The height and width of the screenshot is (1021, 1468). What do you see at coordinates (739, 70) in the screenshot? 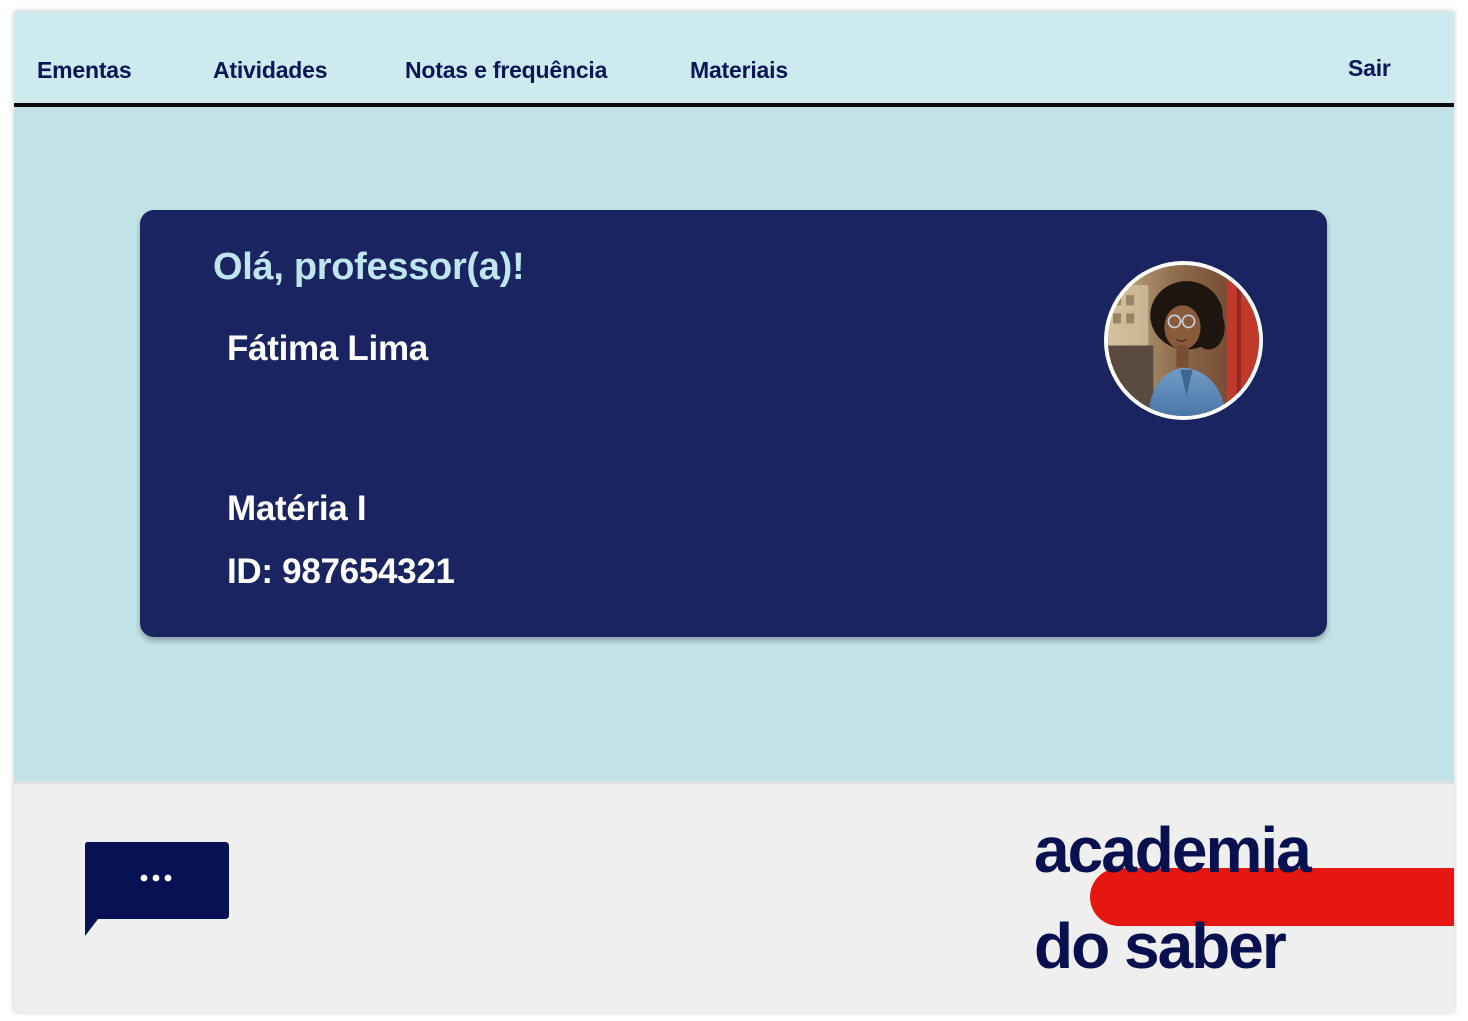
I see `nav-link-materiais: Materiais` at bounding box center [739, 70].